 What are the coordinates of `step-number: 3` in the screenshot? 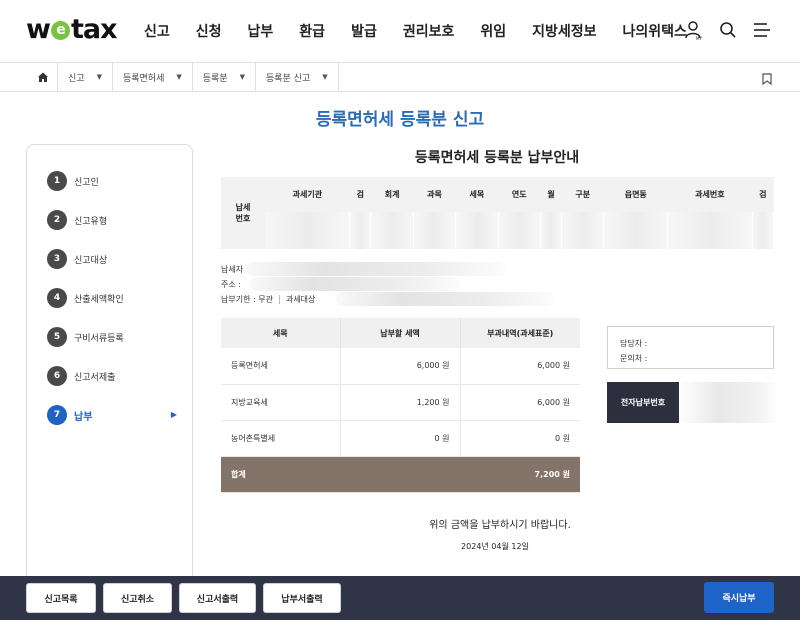 It's located at (57, 259).